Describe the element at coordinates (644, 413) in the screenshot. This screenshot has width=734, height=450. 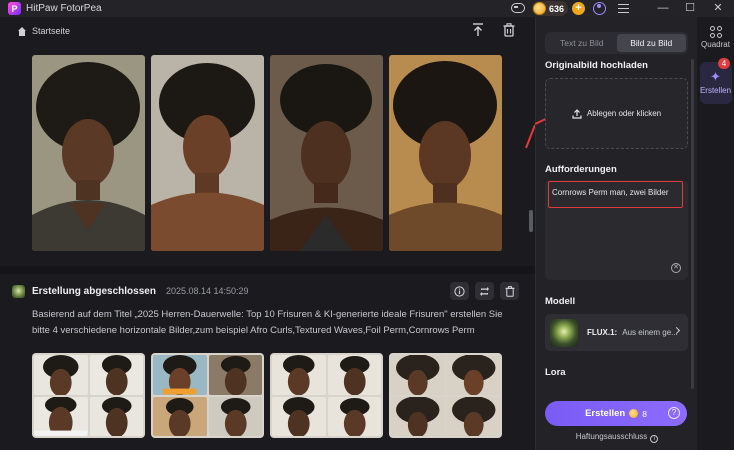
I see `create-cost: 8` at that location.